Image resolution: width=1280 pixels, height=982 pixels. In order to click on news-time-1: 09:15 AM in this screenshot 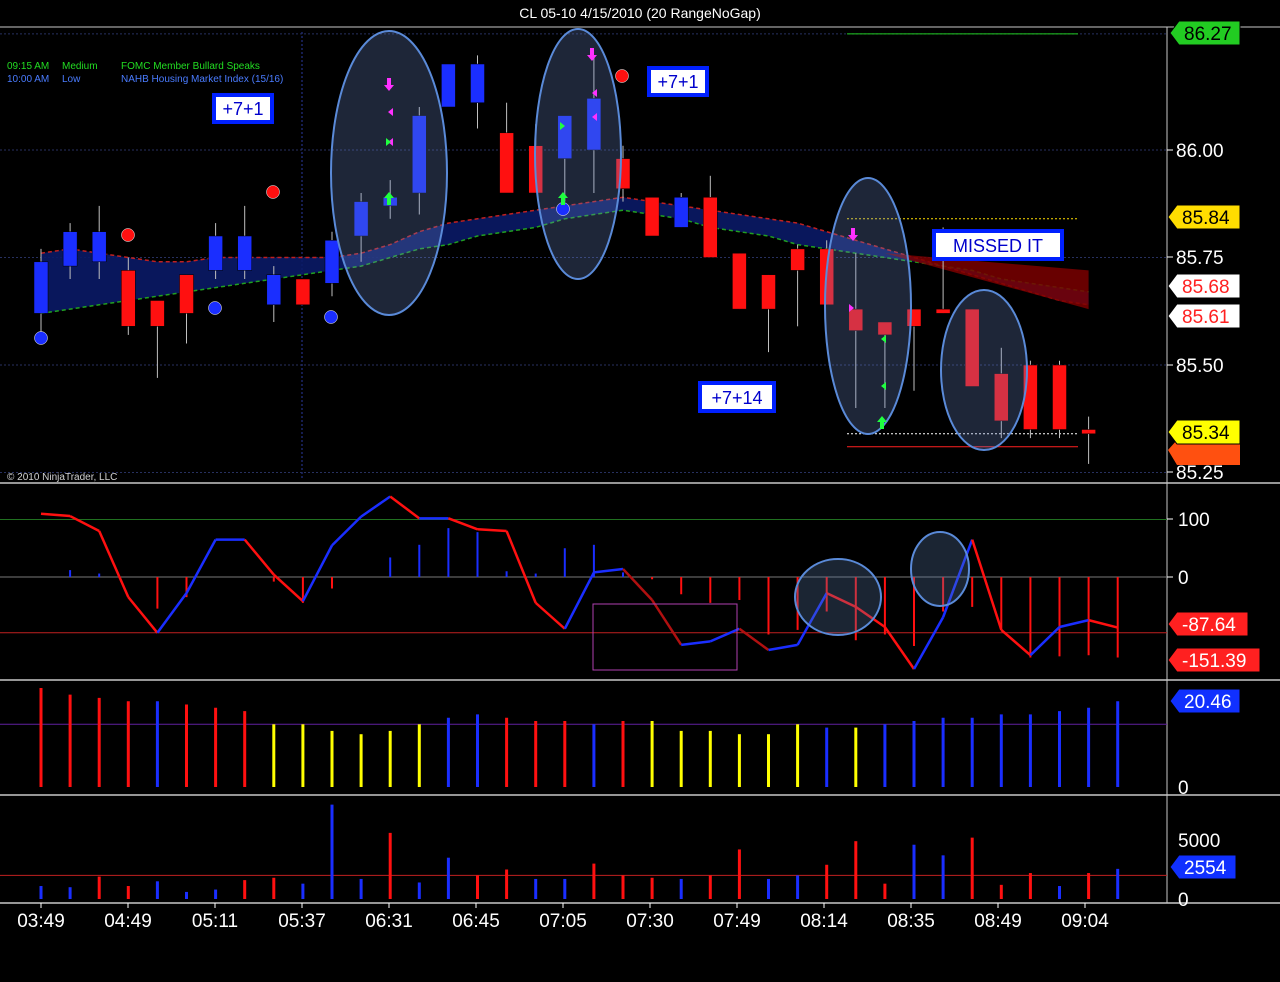, I will do `click(28, 66)`.